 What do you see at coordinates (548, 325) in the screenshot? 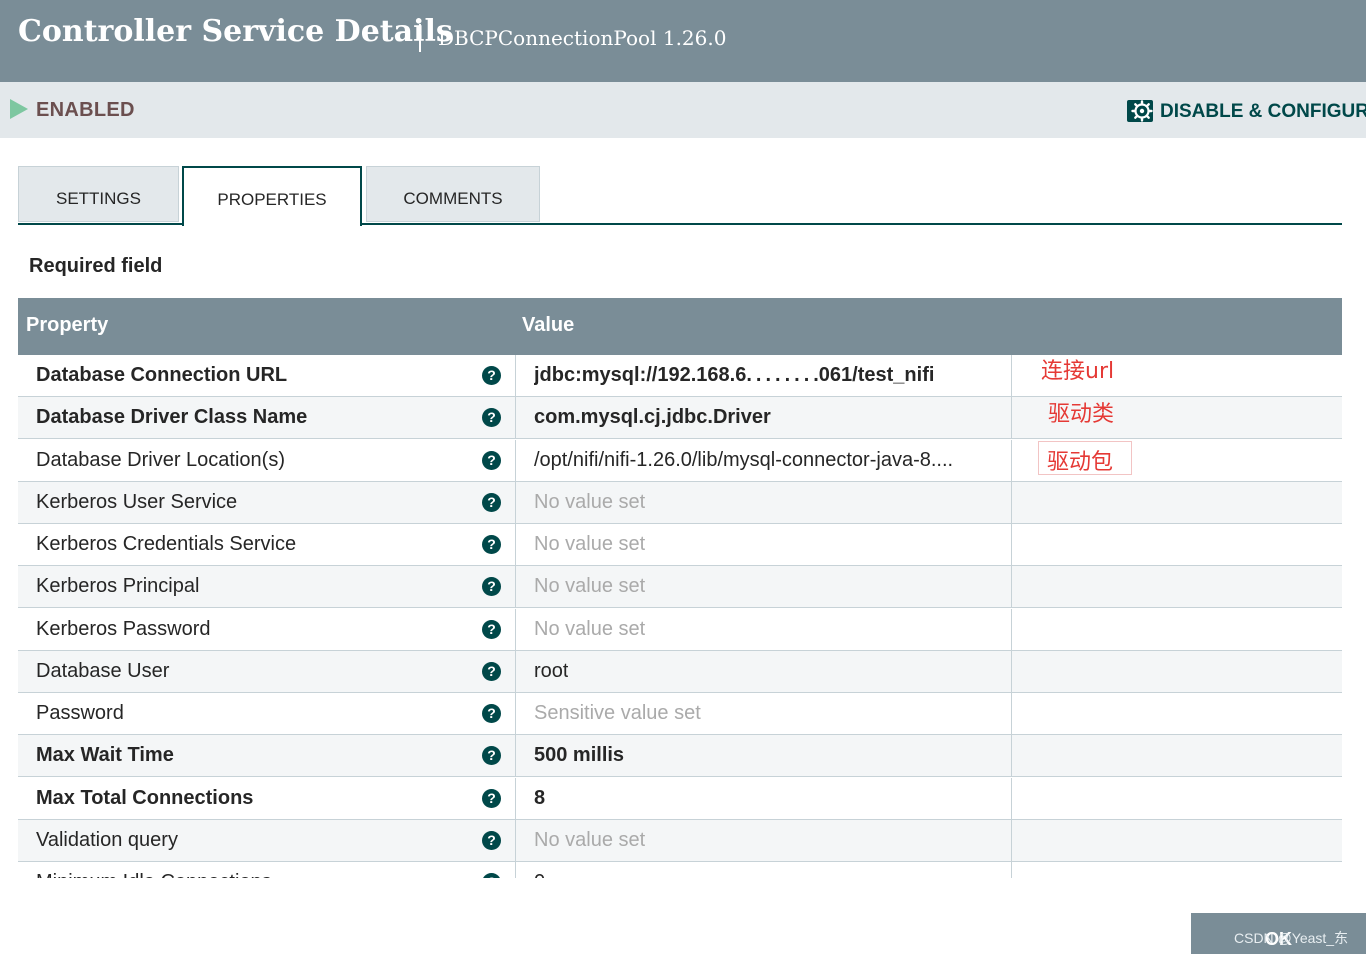
I see `column-header-value: Value` at bounding box center [548, 325].